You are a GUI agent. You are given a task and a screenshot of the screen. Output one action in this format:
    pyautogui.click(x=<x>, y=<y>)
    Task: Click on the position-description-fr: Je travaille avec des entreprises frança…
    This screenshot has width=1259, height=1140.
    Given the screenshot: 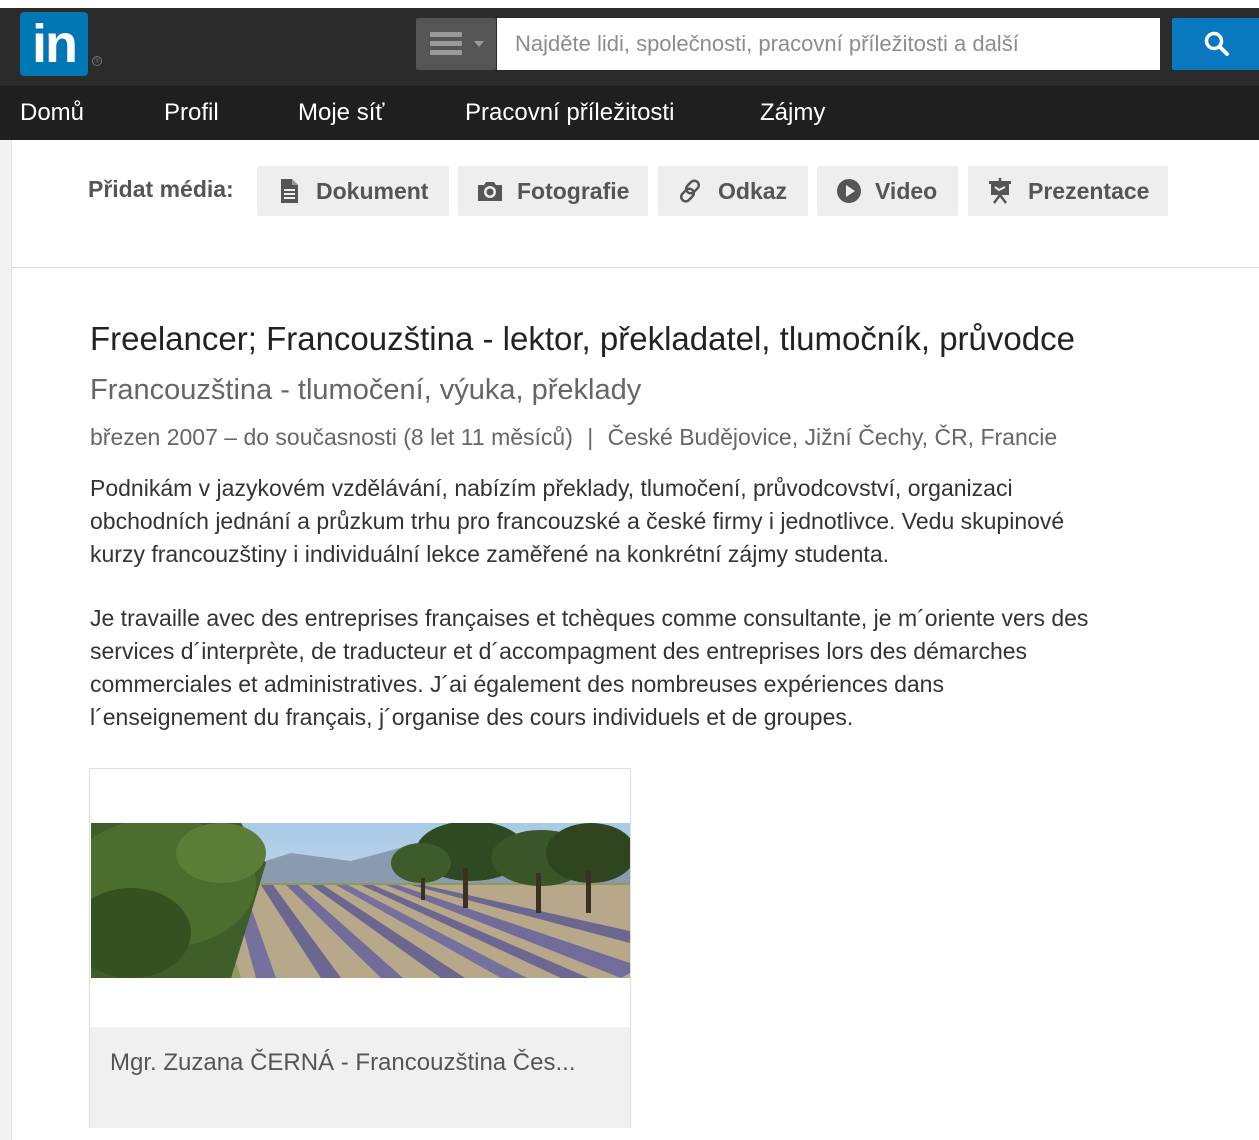 What is the action you would take?
    pyautogui.click(x=645, y=668)
    